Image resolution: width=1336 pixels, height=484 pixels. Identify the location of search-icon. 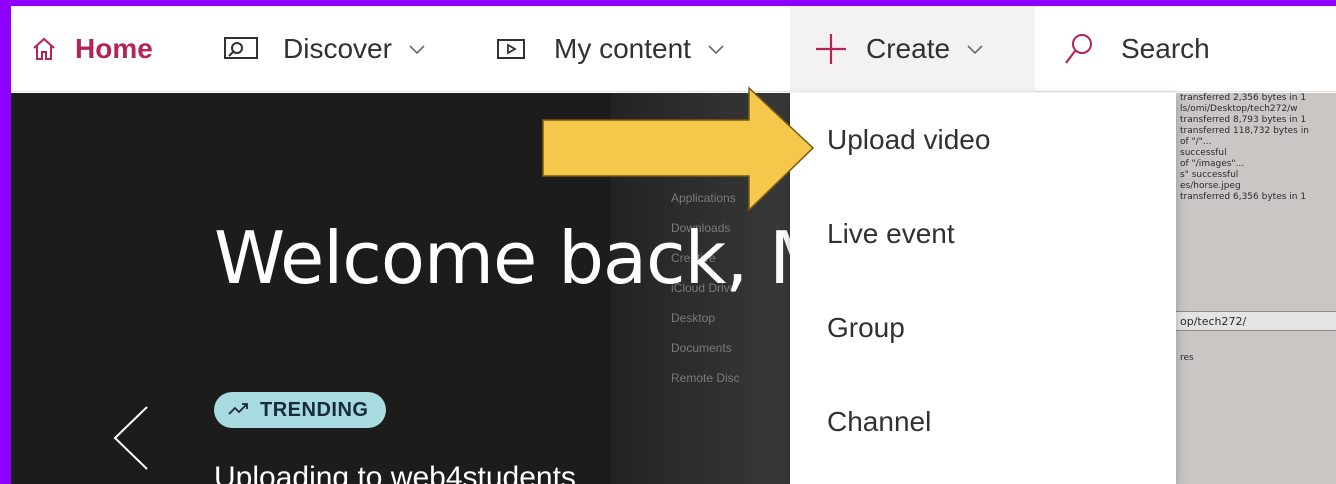
(1079, 49).